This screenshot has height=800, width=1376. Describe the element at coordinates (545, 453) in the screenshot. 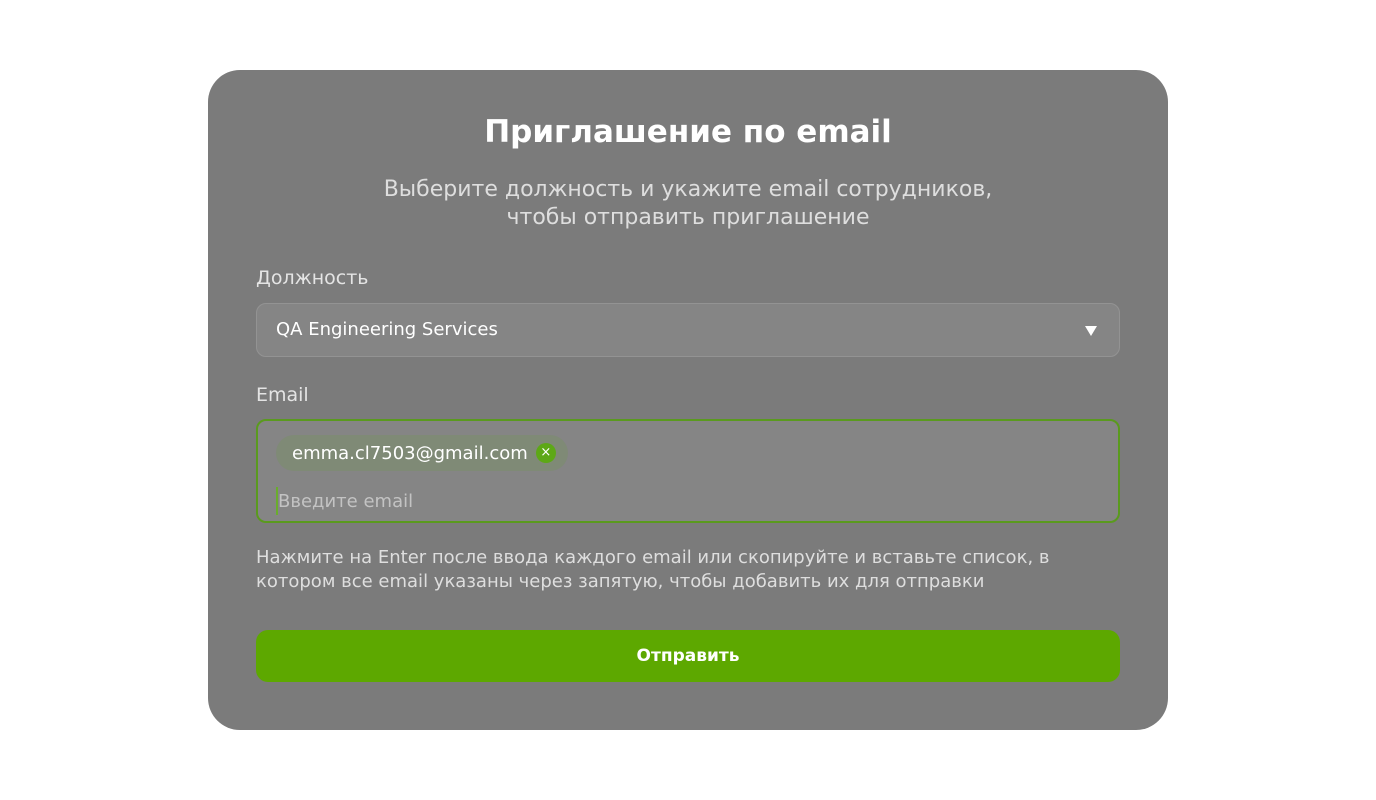

I see `remove-chip-icon: ×` at that location.